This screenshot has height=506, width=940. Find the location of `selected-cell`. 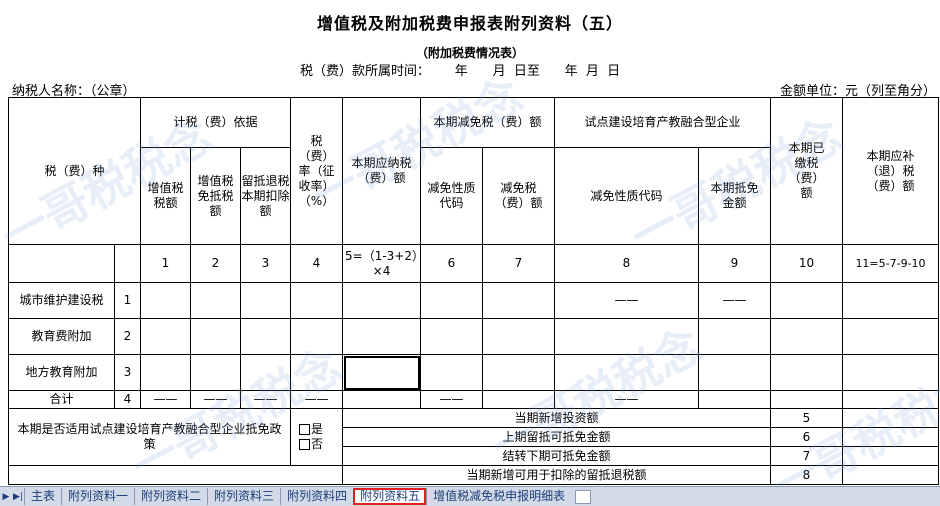

selected-cell is located at coordinates (381, 372).